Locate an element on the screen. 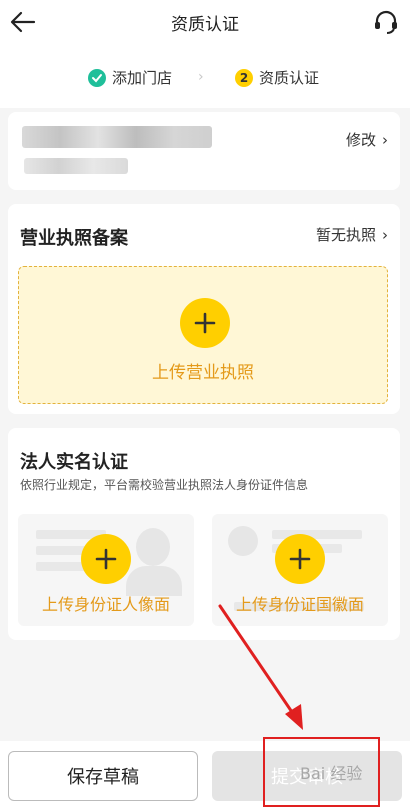 Image resolution: width=410 pixels, height=809 pixels. blurred-store-name is located at coordinates (117, 137).